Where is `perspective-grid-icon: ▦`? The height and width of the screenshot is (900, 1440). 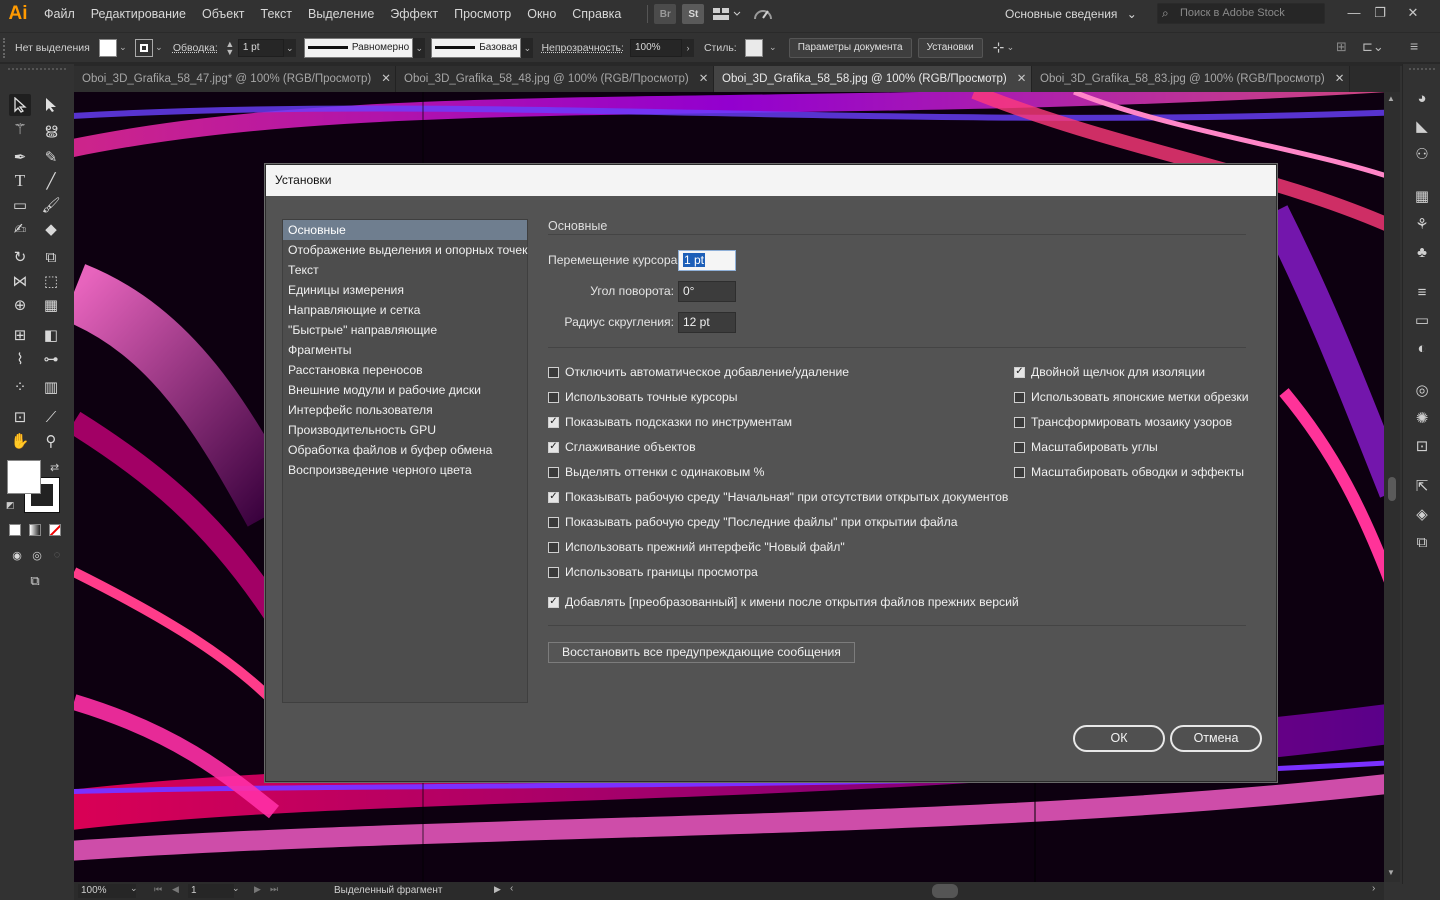
perspective-grid-icon: ▦ is located at coordinates (51, 305).